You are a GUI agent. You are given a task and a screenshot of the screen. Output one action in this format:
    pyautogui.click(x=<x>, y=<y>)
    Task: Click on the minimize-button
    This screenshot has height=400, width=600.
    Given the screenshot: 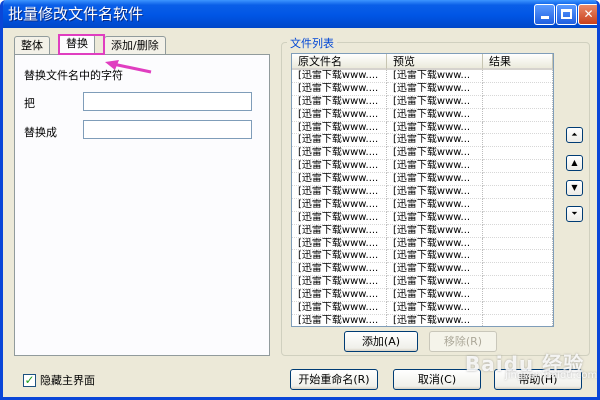 What is the action you would take?
    pyautogui.click(x=544, y=14)
    